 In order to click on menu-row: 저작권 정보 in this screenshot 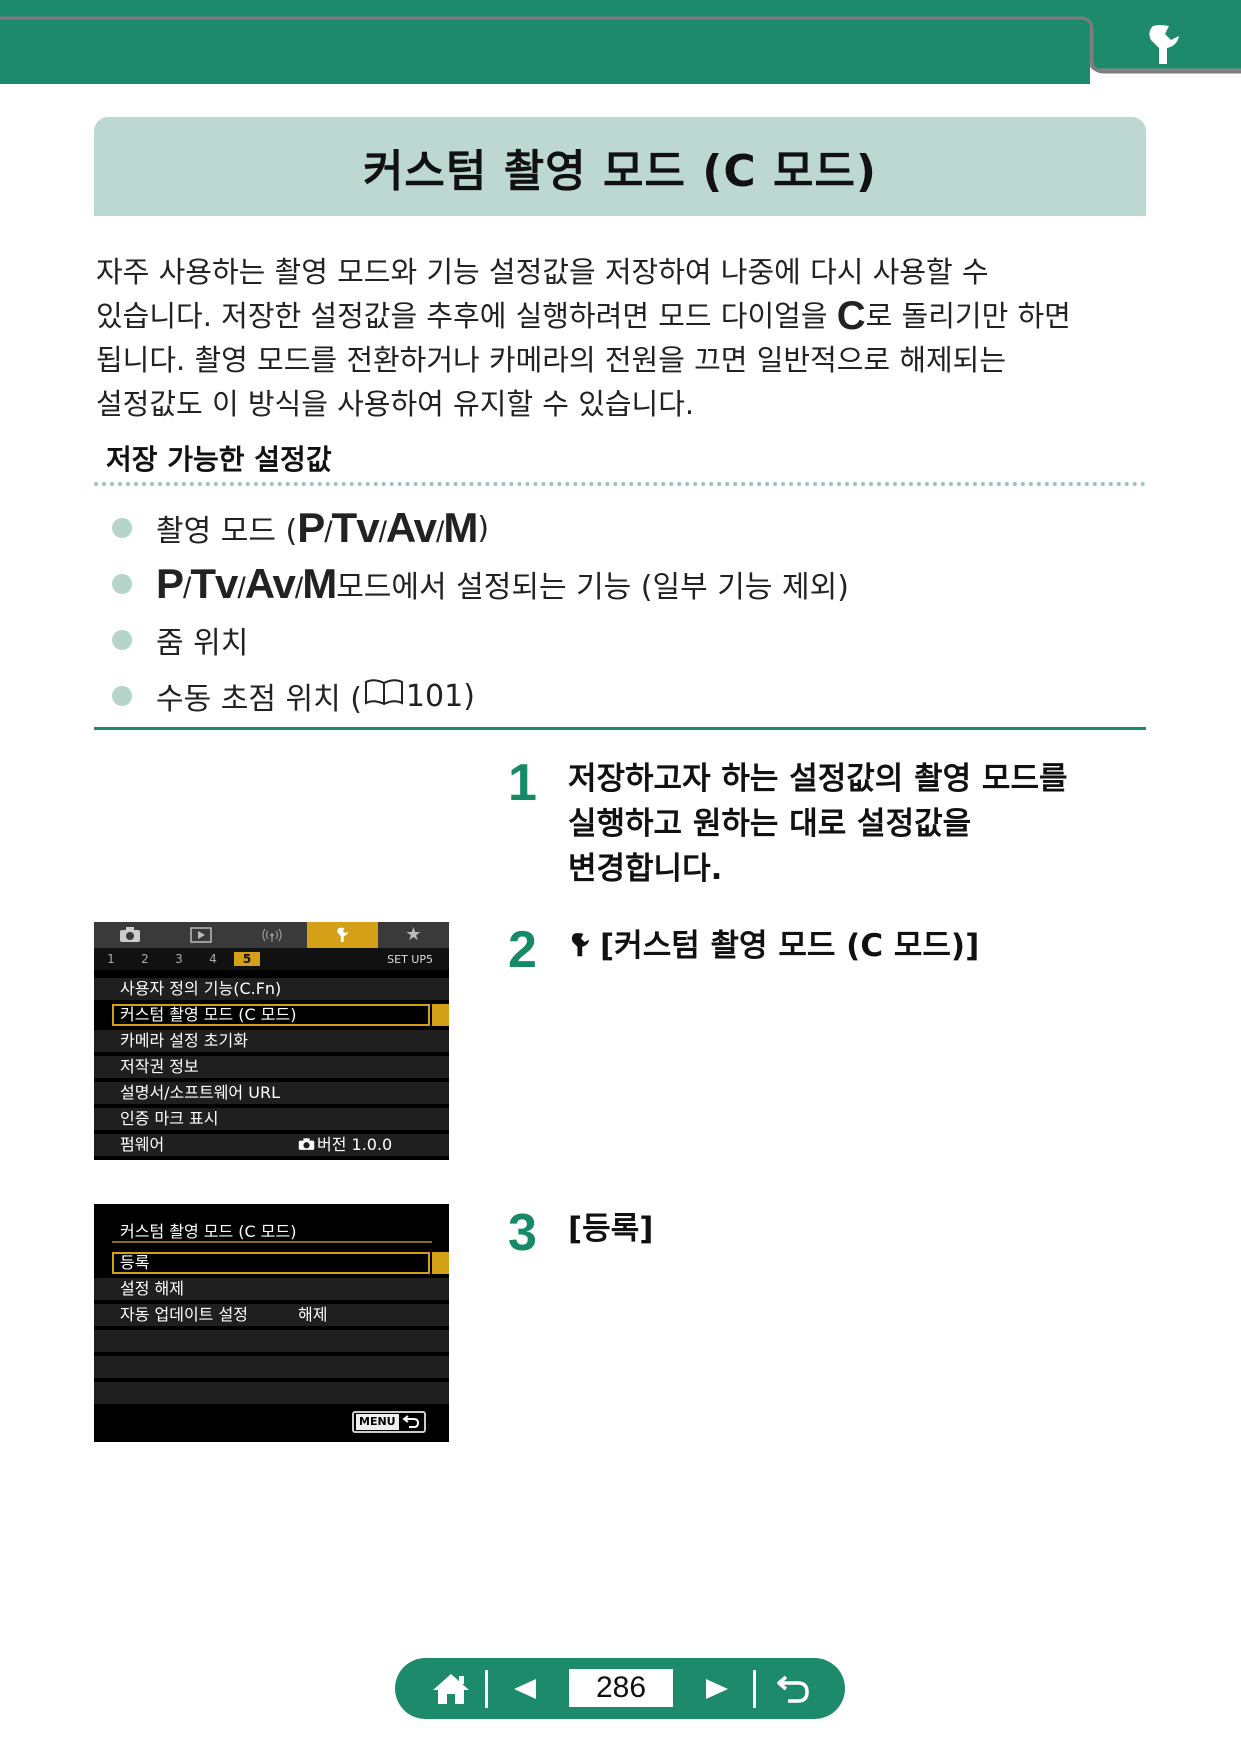, I will do `click(271, 1068)`.